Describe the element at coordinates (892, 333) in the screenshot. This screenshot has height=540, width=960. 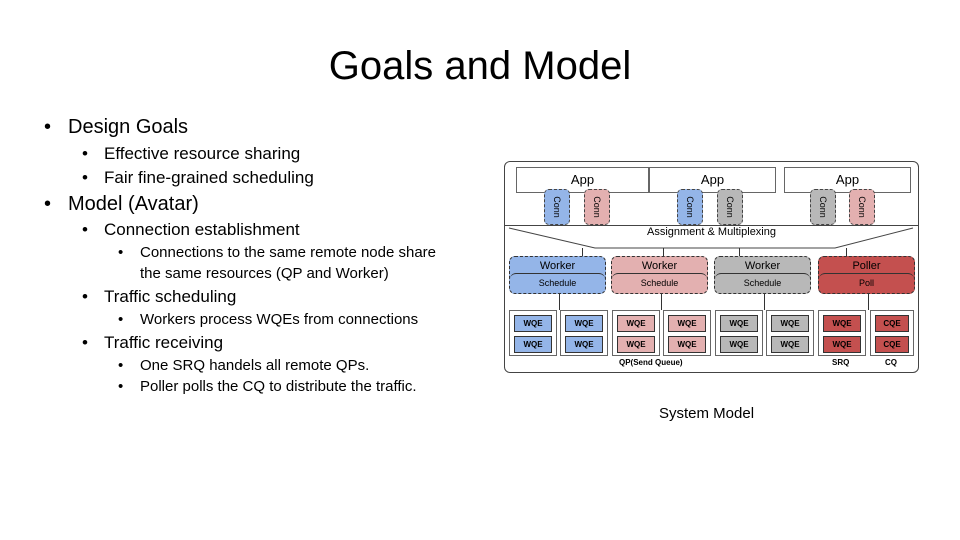
I see `cq-box: CQE CQE` at that location.